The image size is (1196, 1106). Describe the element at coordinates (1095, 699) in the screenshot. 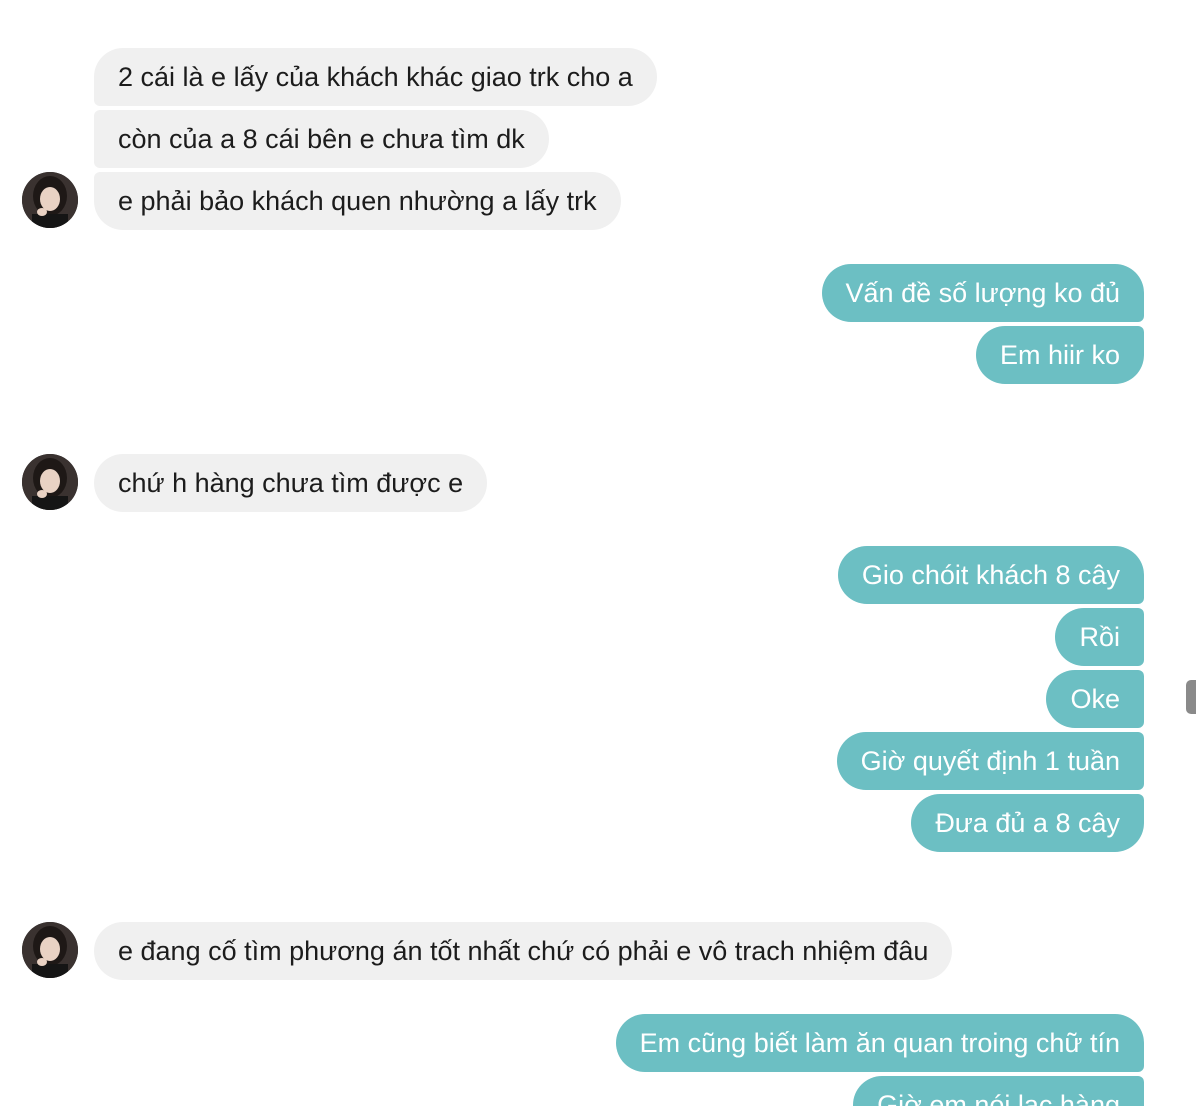

I see `outgoing-message: Oke` at that location.